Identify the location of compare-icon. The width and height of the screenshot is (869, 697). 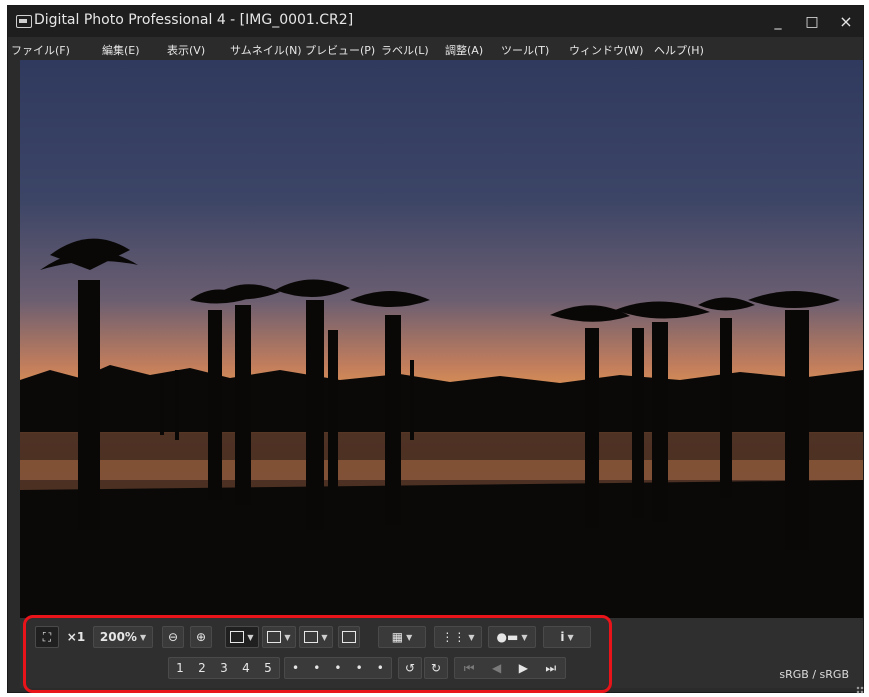
(274, 637).